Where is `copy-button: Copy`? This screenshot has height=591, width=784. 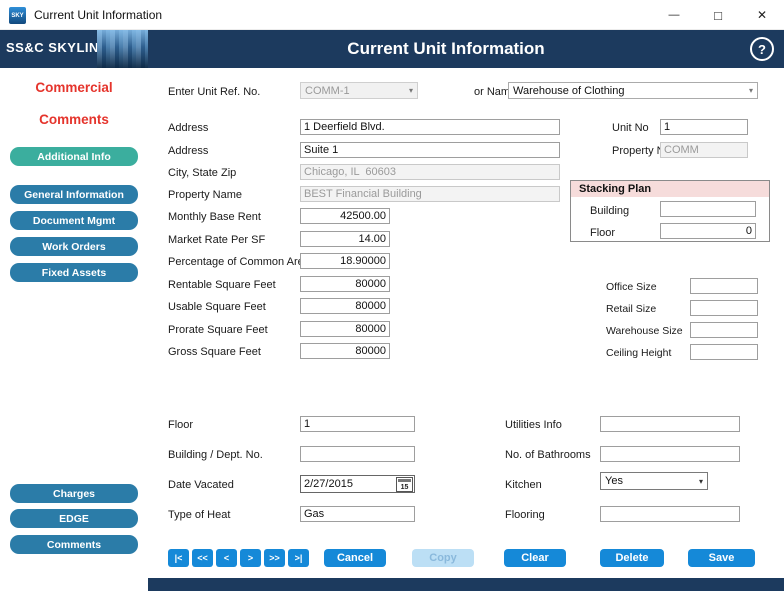 copy-button: Copy is located at coordinates (443, 558).